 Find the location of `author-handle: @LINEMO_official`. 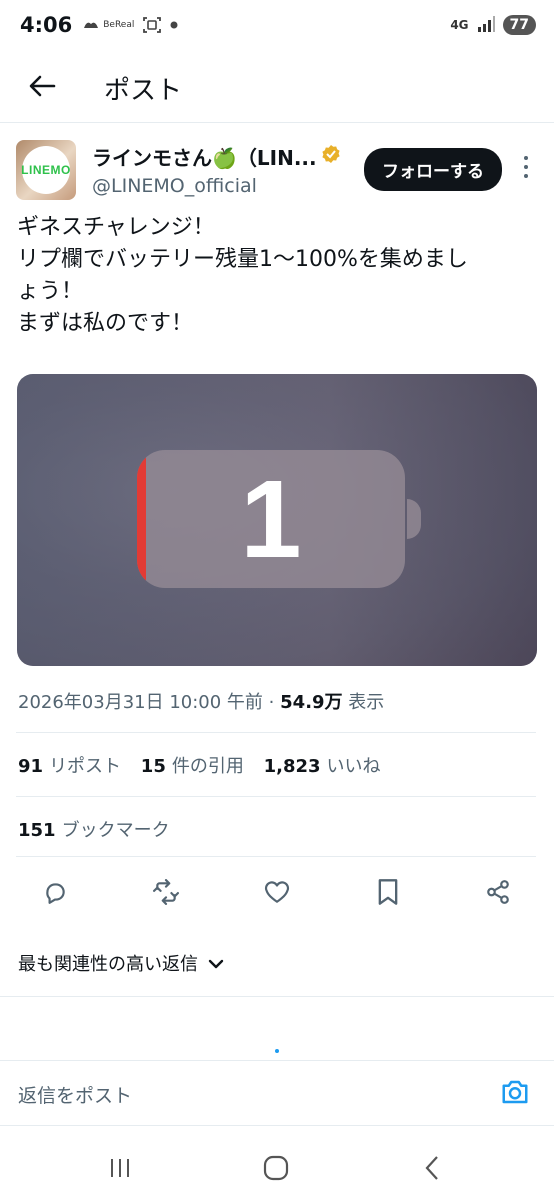

author-handle: @LINEMO_official is located at coordinates (222, 186).